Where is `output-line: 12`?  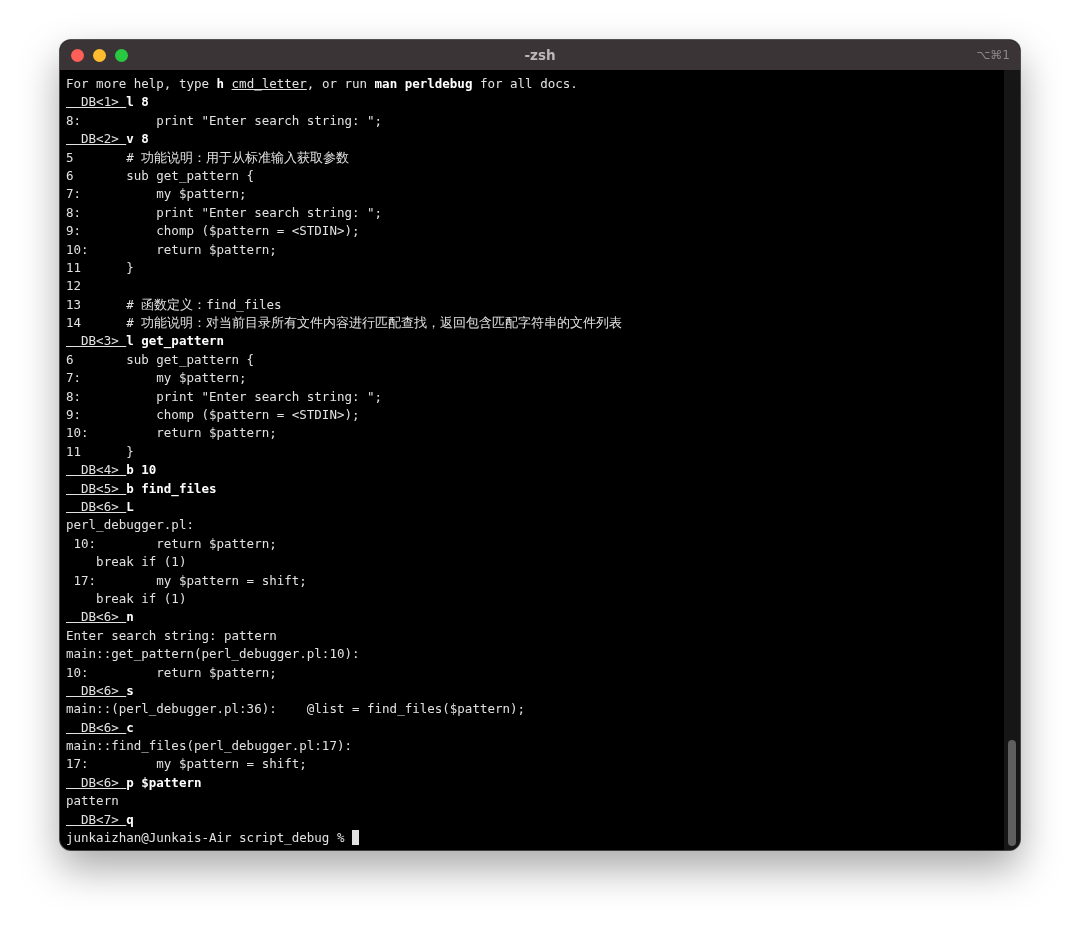 output-line: 12 is located at coordinates (74, 286).